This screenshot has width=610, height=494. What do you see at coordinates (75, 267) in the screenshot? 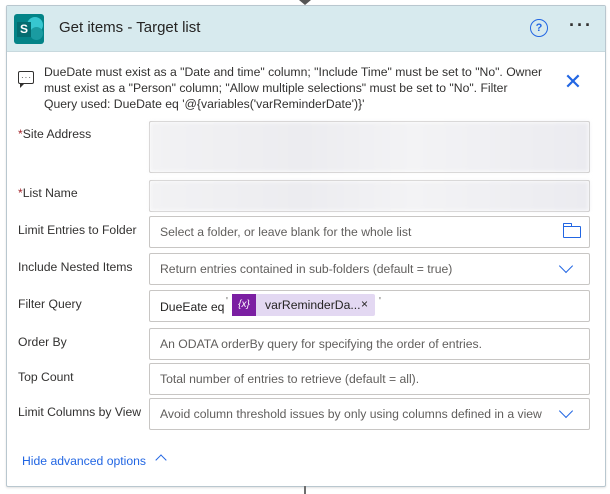
I see `nested-items-label: Include Nested Items` at bounding box center [75, 267].